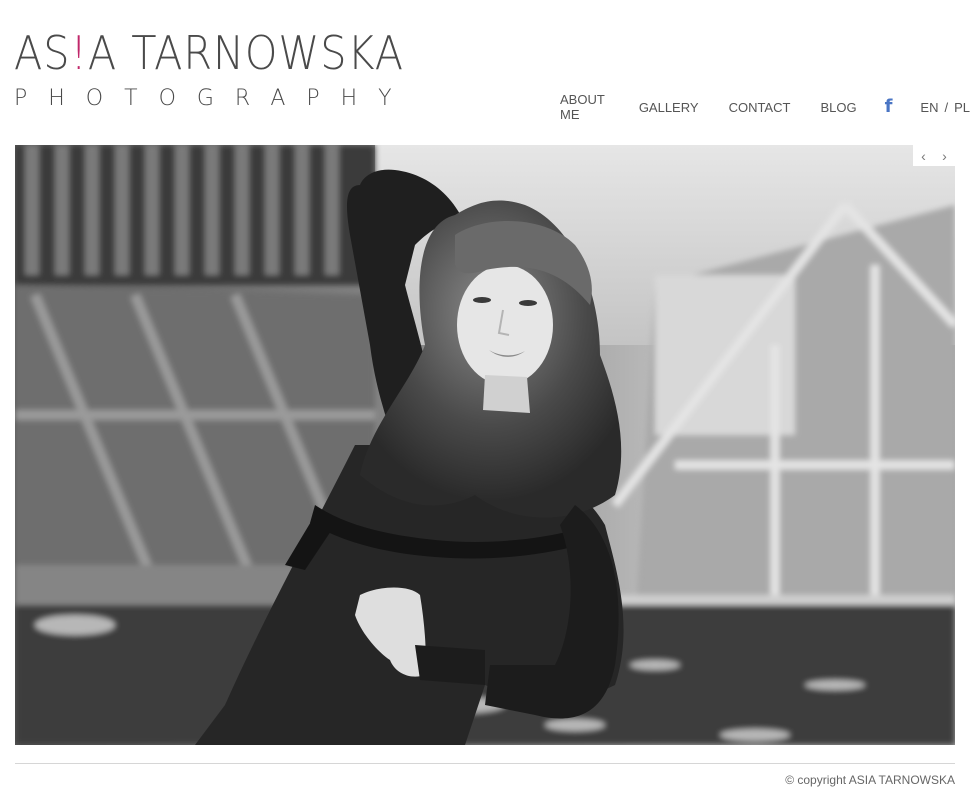 This screenshot has width=970, height=795. Describe the element at coordinates (669, 107) in the screenshot. I see `nav-gallery: GALLERY` at that location.